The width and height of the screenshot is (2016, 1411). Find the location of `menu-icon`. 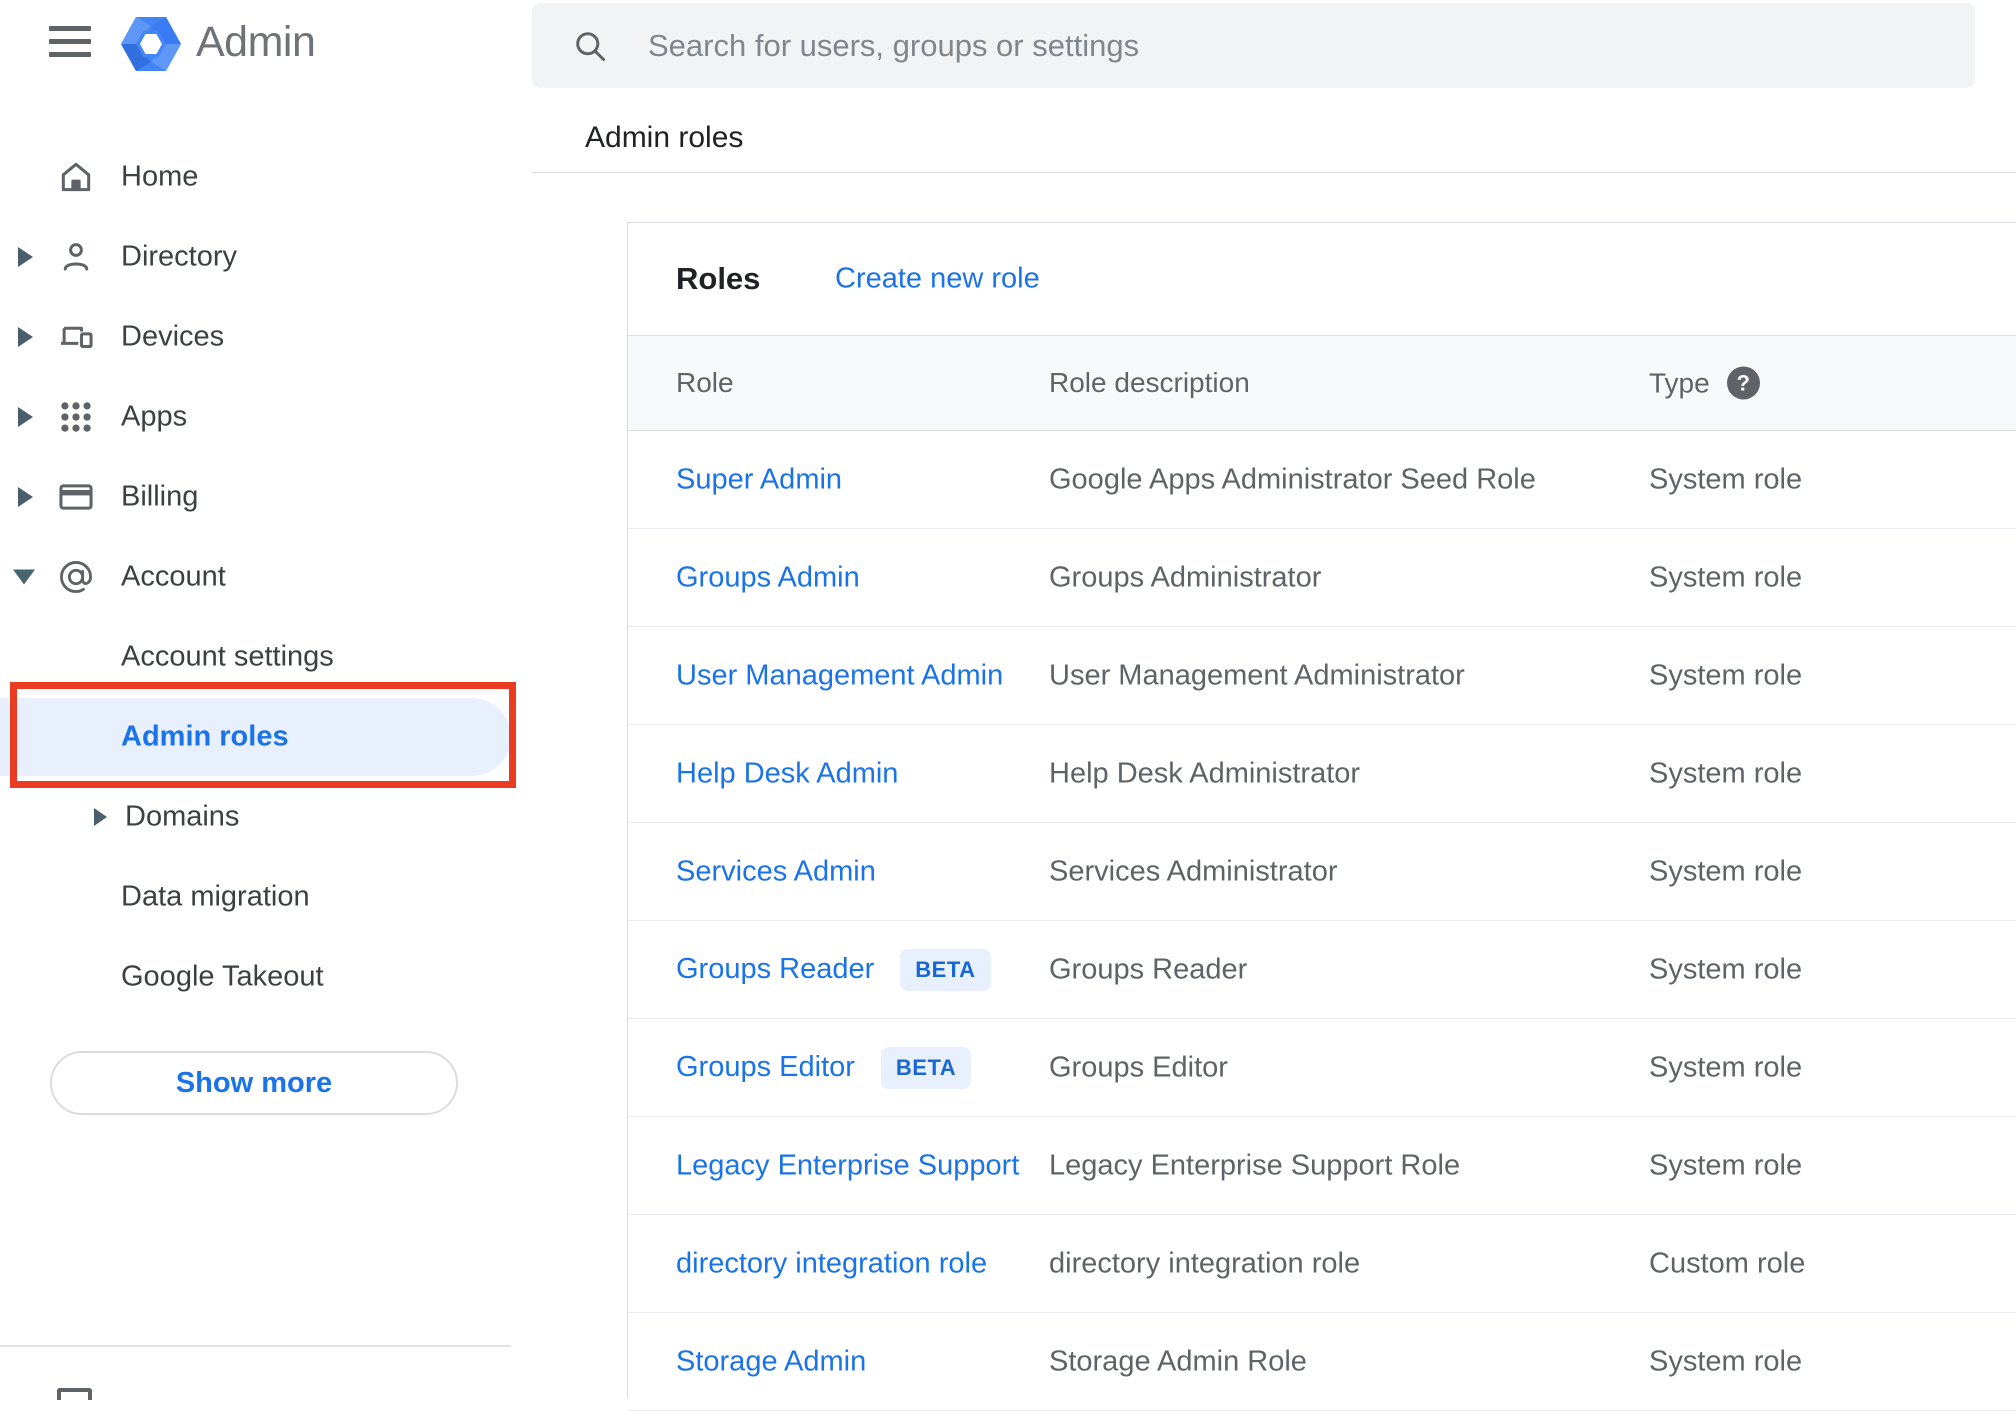

menu-icon is located at coordinates (70, 42).